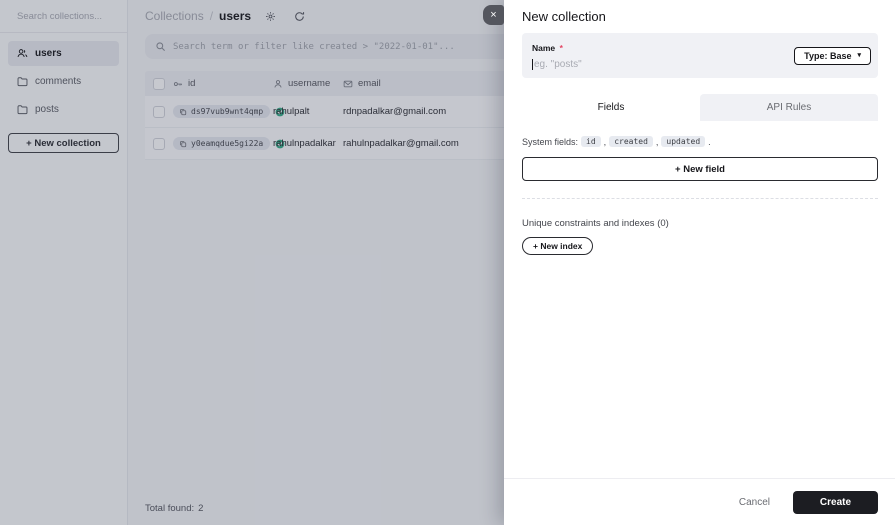 This screenshot has width=895, height=525. What do you see at coordinates (591, 141) in the screenshot?
I see `system-field-badge: id` at bounding box center [591, 141].